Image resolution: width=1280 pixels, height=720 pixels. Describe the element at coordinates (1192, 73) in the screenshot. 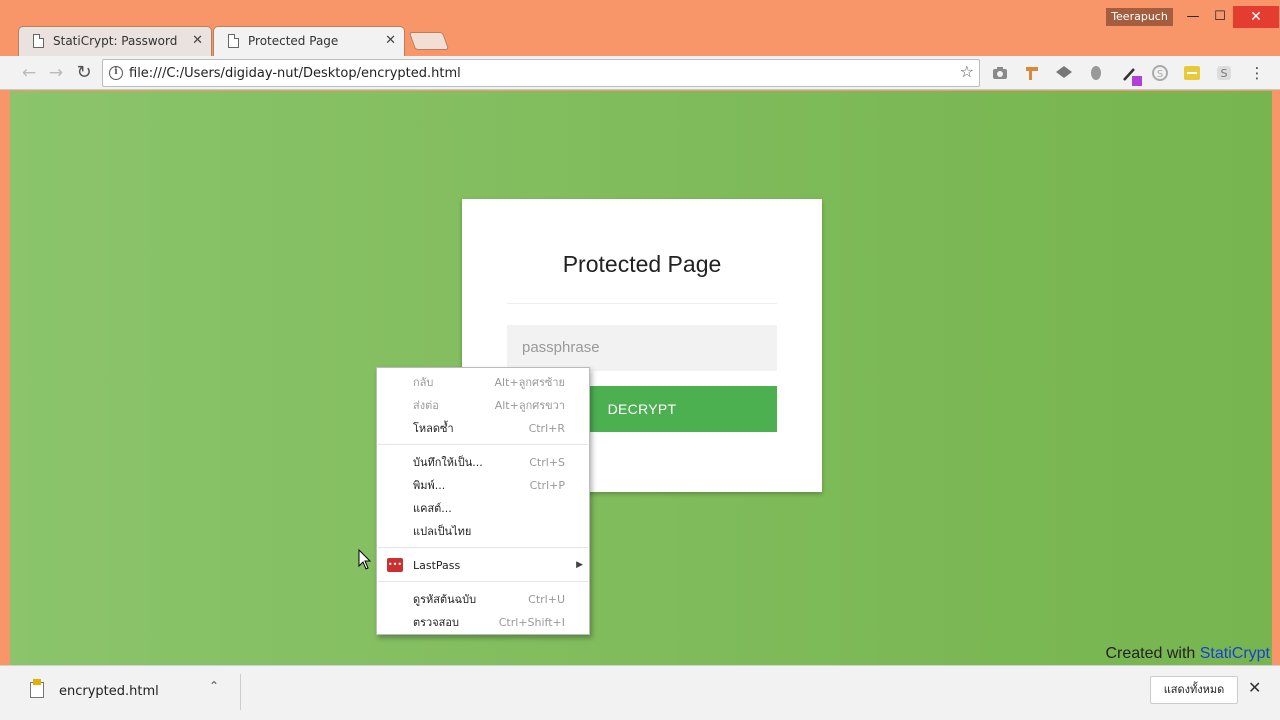

I see `lastpass-icon` at that location.